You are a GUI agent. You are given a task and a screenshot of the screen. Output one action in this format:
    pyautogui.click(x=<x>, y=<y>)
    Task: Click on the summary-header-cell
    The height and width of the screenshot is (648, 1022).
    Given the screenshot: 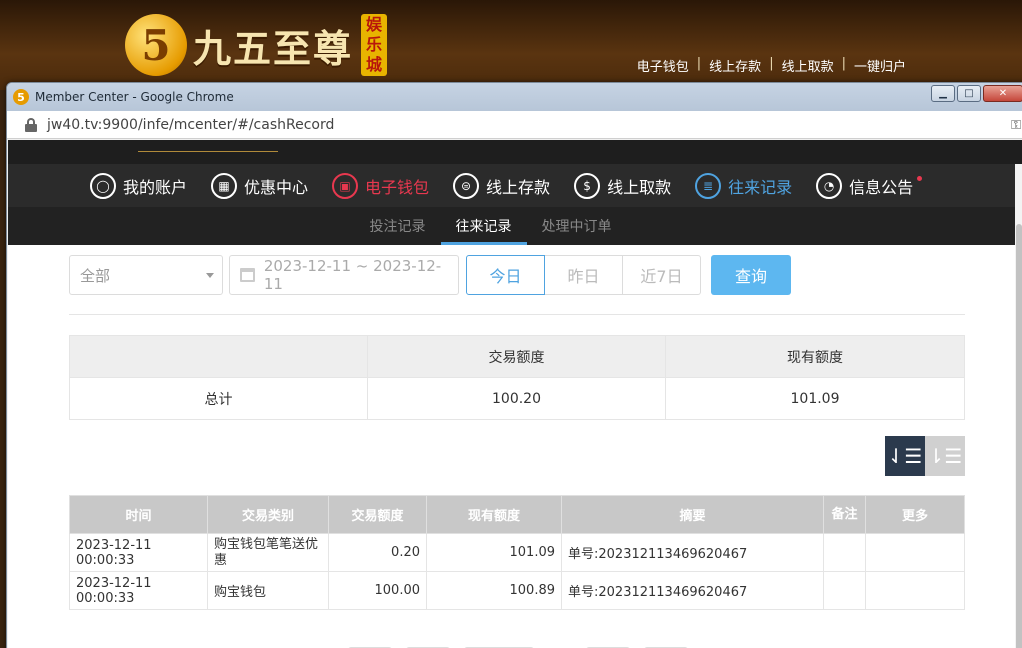 What is the action you would take?
    pyautogui.click(x=218, y=356)
    